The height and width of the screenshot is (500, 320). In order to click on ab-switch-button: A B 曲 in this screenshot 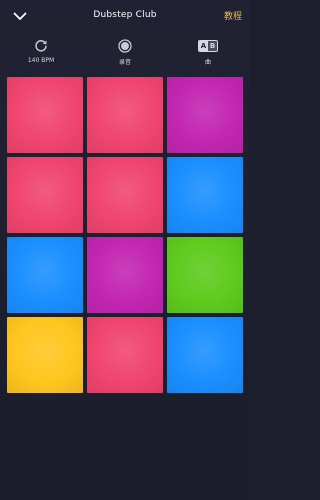, I will do `click(208, 54)`.